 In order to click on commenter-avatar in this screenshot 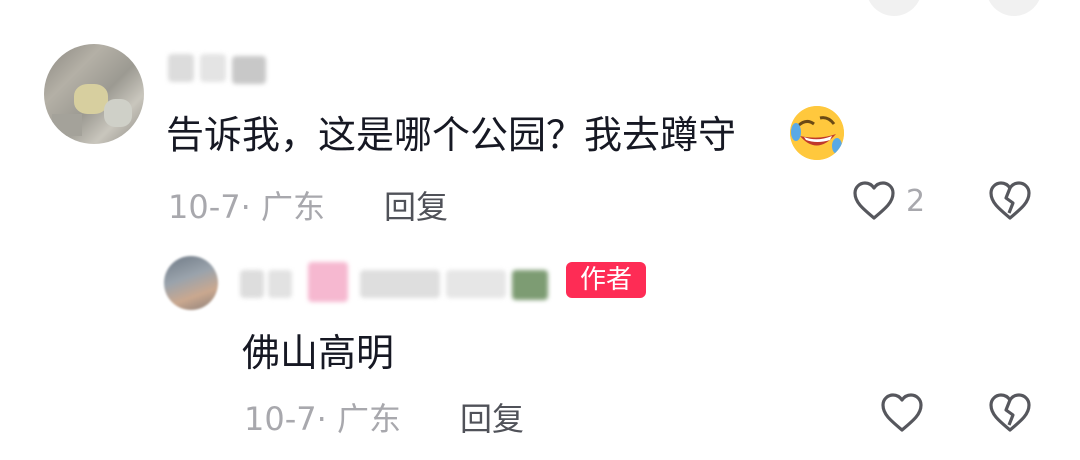, I will do `click(94, 94)`.